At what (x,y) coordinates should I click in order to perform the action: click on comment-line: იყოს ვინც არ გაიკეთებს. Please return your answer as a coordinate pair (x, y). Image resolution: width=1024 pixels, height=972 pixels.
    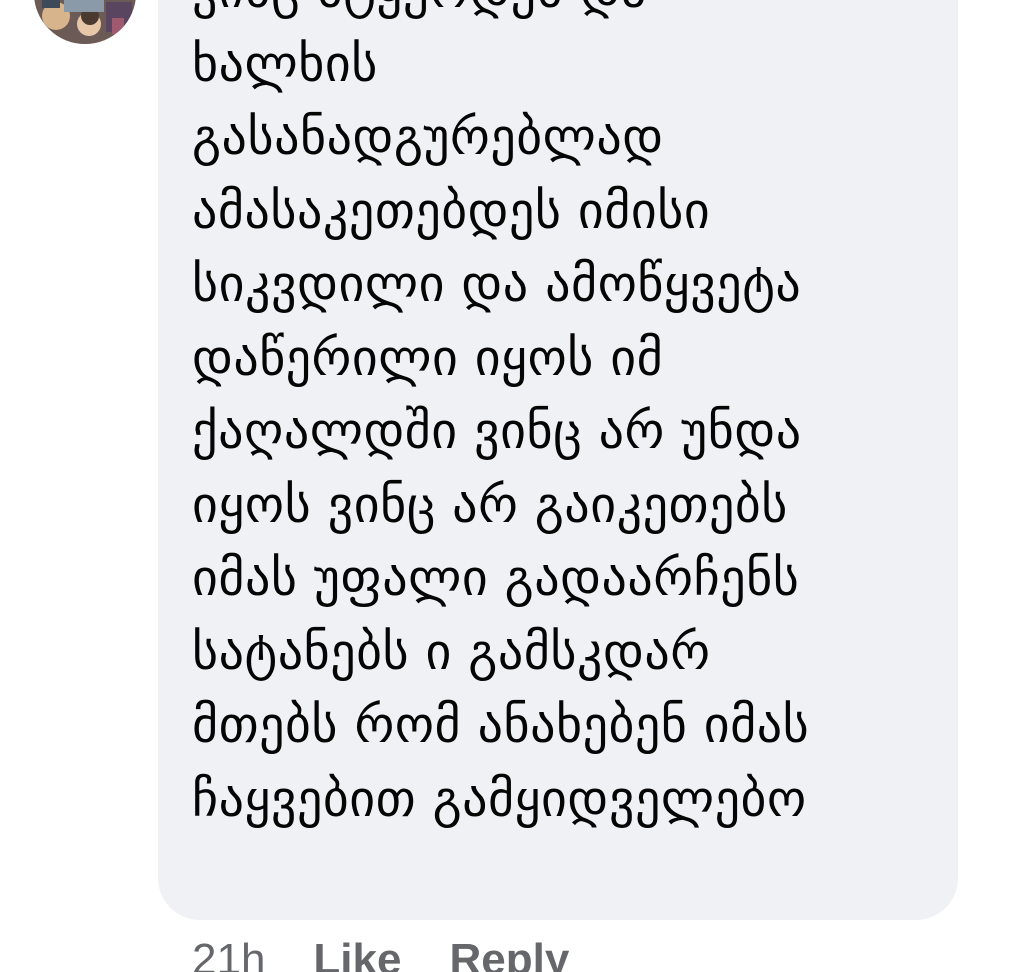
    Looking at the image, I should click on (490, 504).